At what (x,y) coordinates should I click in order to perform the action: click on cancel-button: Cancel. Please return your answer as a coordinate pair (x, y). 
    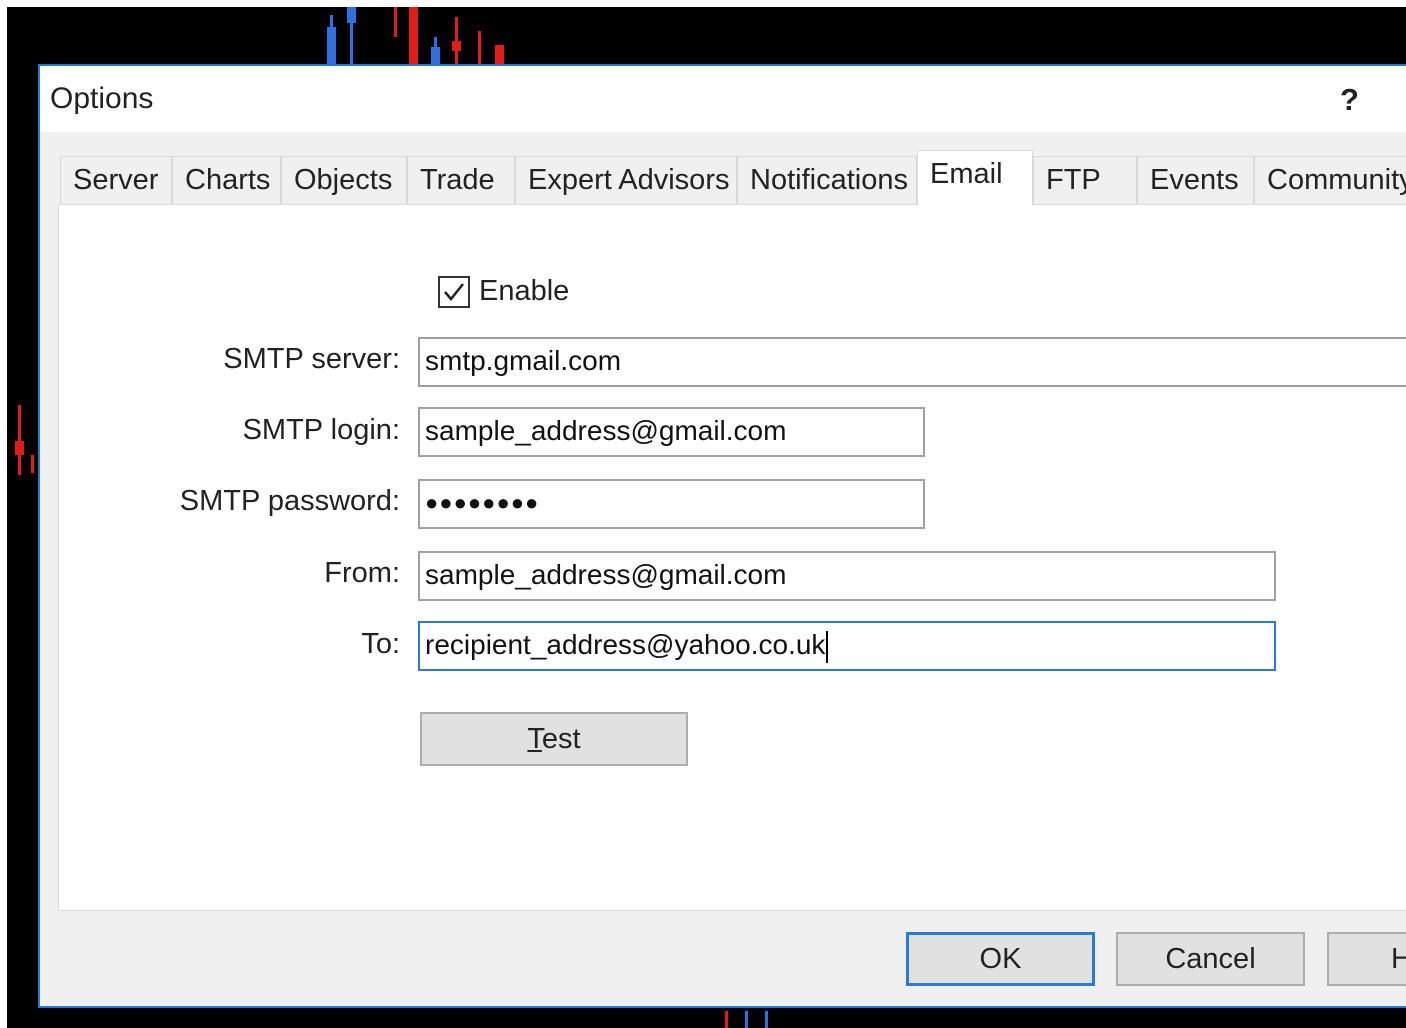
    Looking at the image, I should click on (1210, 959).